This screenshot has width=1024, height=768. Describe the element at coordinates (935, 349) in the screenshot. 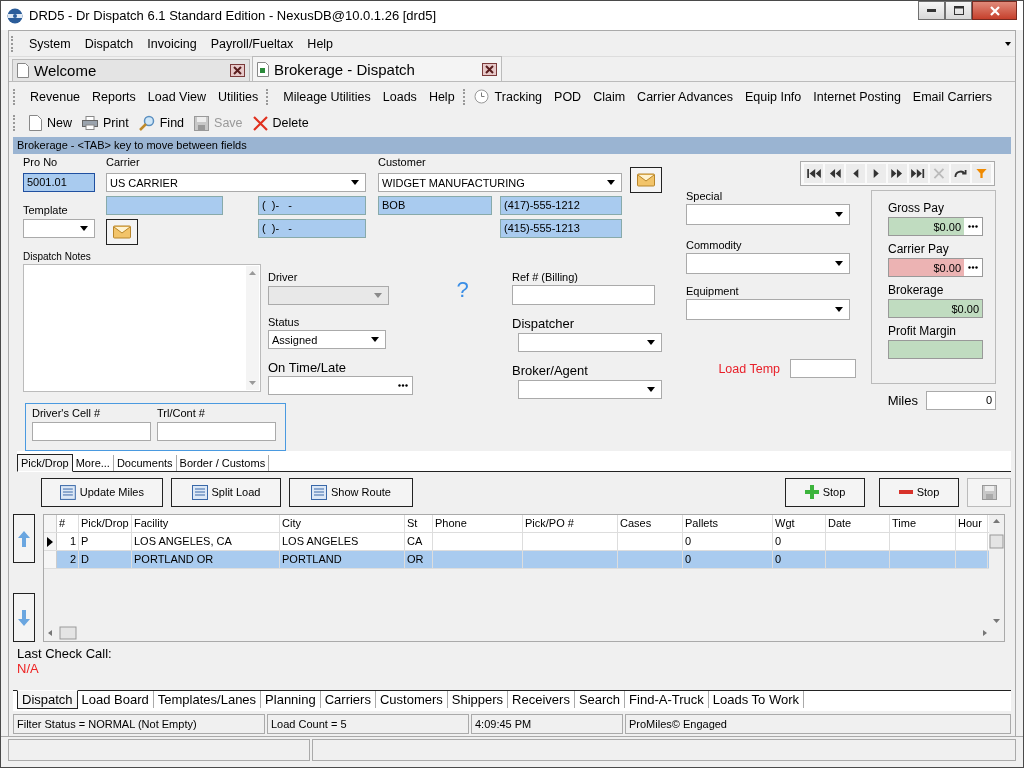

I see `pay-field` at that location.